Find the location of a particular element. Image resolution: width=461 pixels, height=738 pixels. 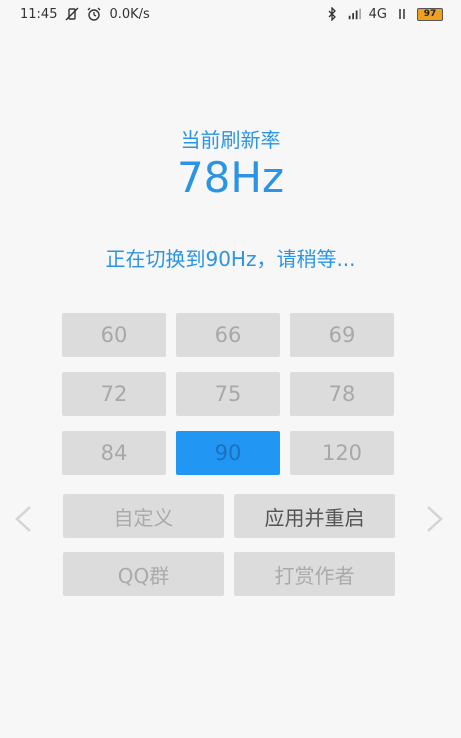

rate-button-90: 90 is located at coordinates (228, 453).